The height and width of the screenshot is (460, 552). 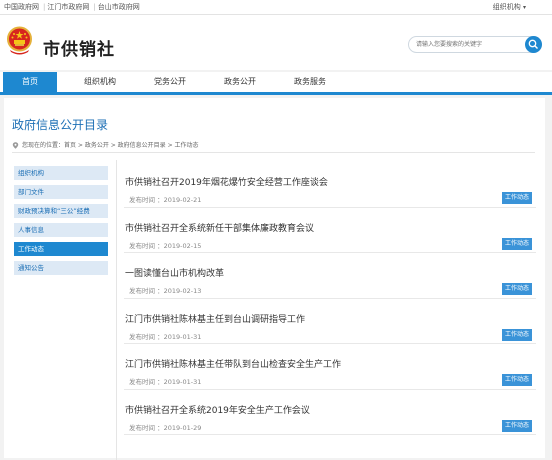 I want to click on breadcrumb: 您现在的位置：首页 > 政务公开 > 政府信息公开目录 > 工作动态, so click(x=105, y=144).